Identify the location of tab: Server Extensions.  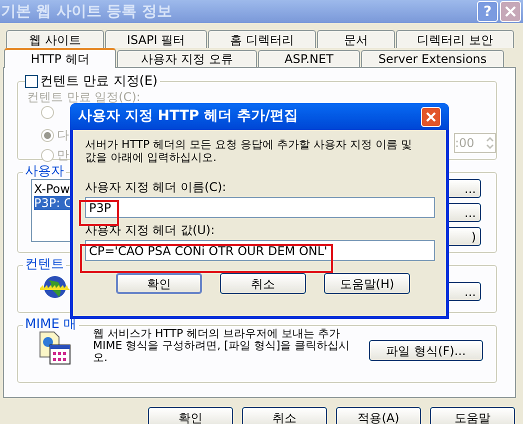
(432, 58).